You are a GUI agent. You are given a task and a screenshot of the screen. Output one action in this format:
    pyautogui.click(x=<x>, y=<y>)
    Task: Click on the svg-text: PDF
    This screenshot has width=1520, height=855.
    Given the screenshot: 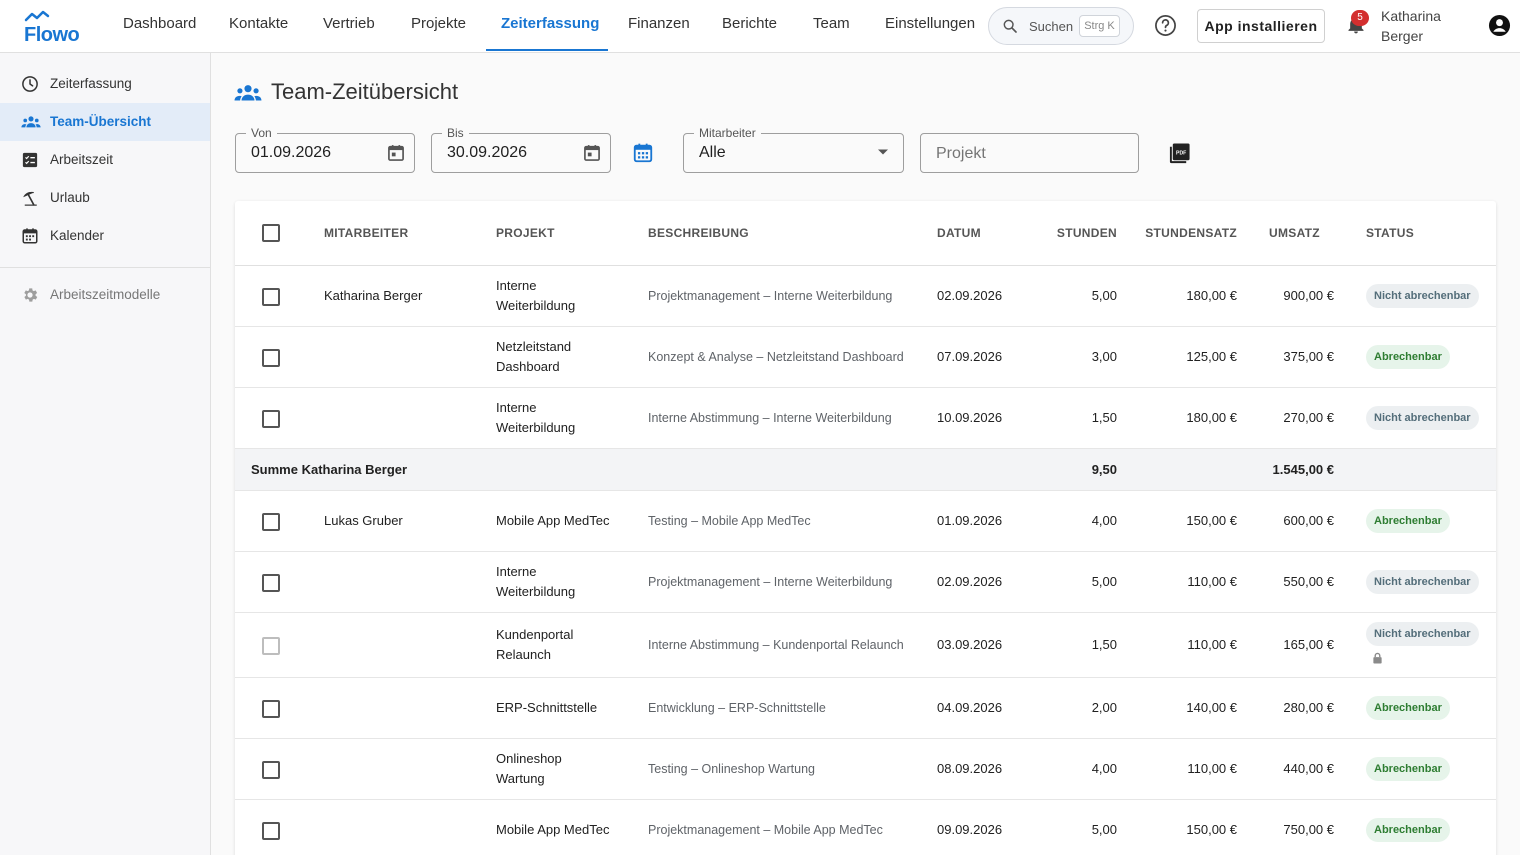 What is the action you would take?
    pyautogui.click(x=1181, y=153)
    